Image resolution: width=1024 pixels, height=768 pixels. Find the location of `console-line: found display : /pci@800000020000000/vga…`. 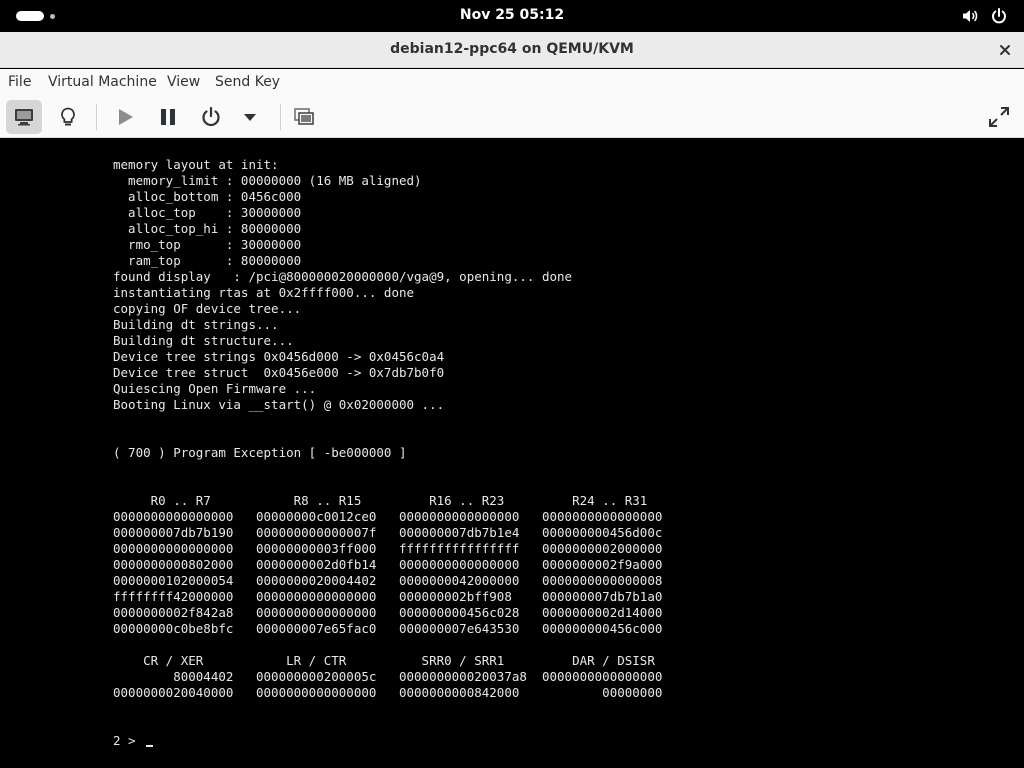

console-line: found display : /pci@800000020000000/vga… is located at coordinates (343, 276).